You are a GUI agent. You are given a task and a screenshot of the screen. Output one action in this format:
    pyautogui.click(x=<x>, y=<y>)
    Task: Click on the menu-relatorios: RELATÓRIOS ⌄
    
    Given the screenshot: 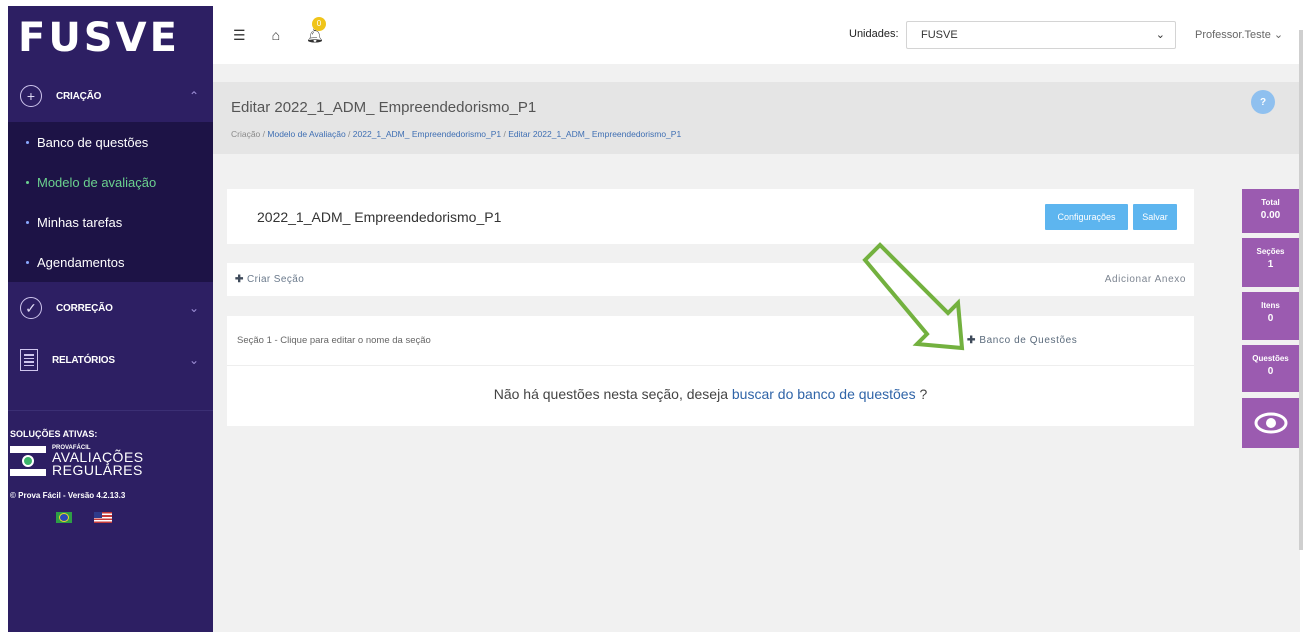 What is the action you would take?
    pyautogui.click(x=110, y=360)
    